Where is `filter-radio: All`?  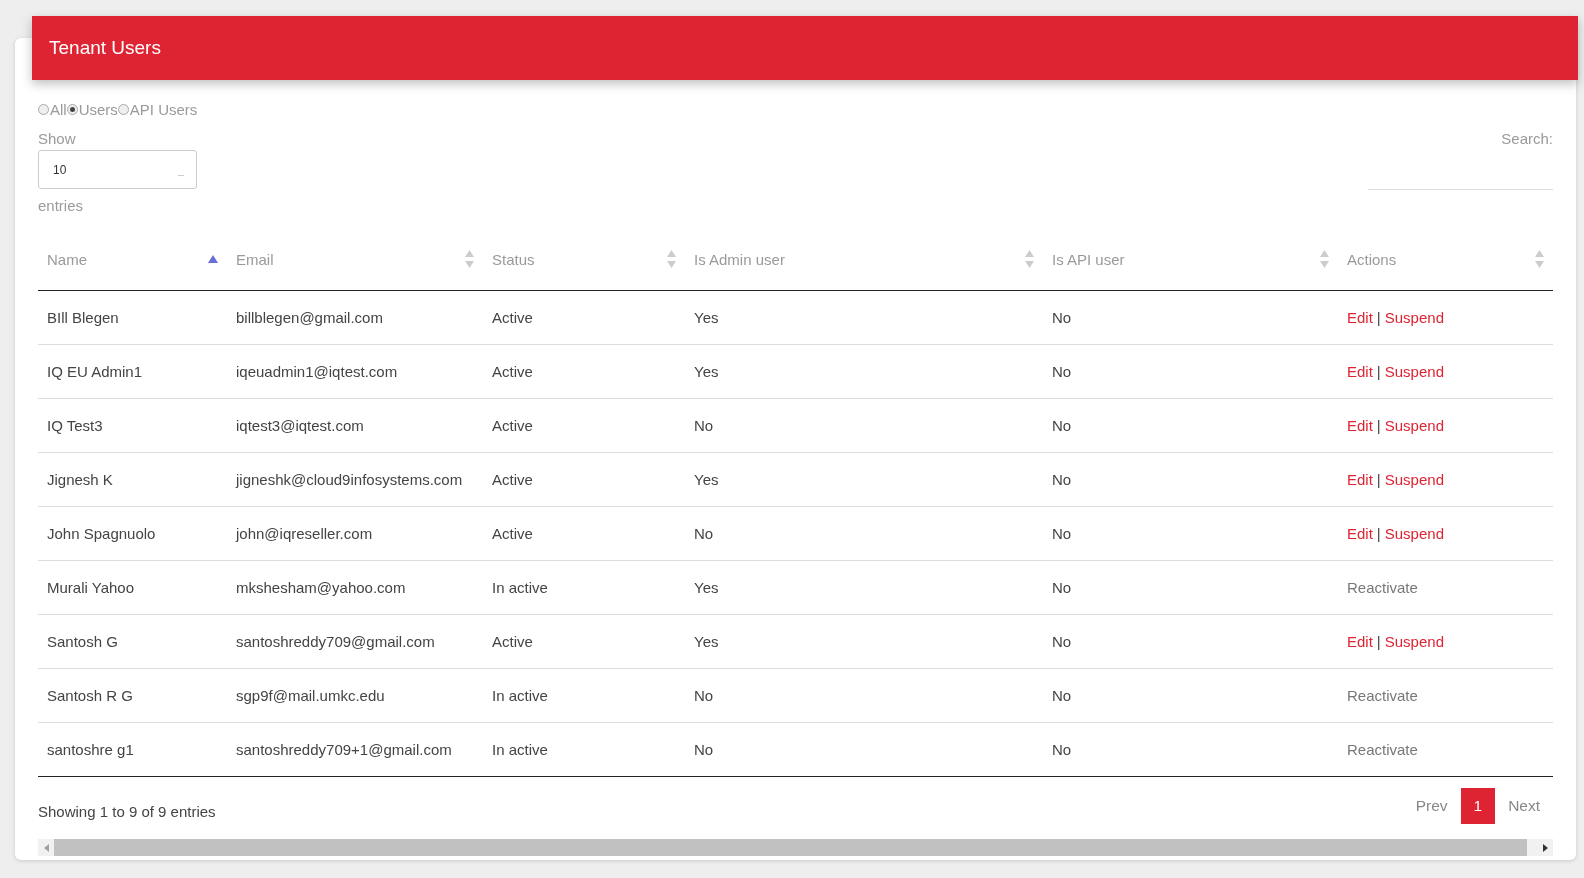
filter-radio: All is located at coordinates (52, 109).